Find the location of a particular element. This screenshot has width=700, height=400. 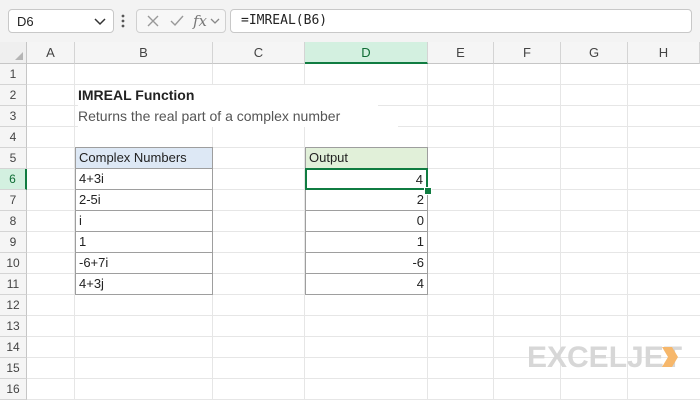

column-header-f: F is located at coordinates (527, 53).